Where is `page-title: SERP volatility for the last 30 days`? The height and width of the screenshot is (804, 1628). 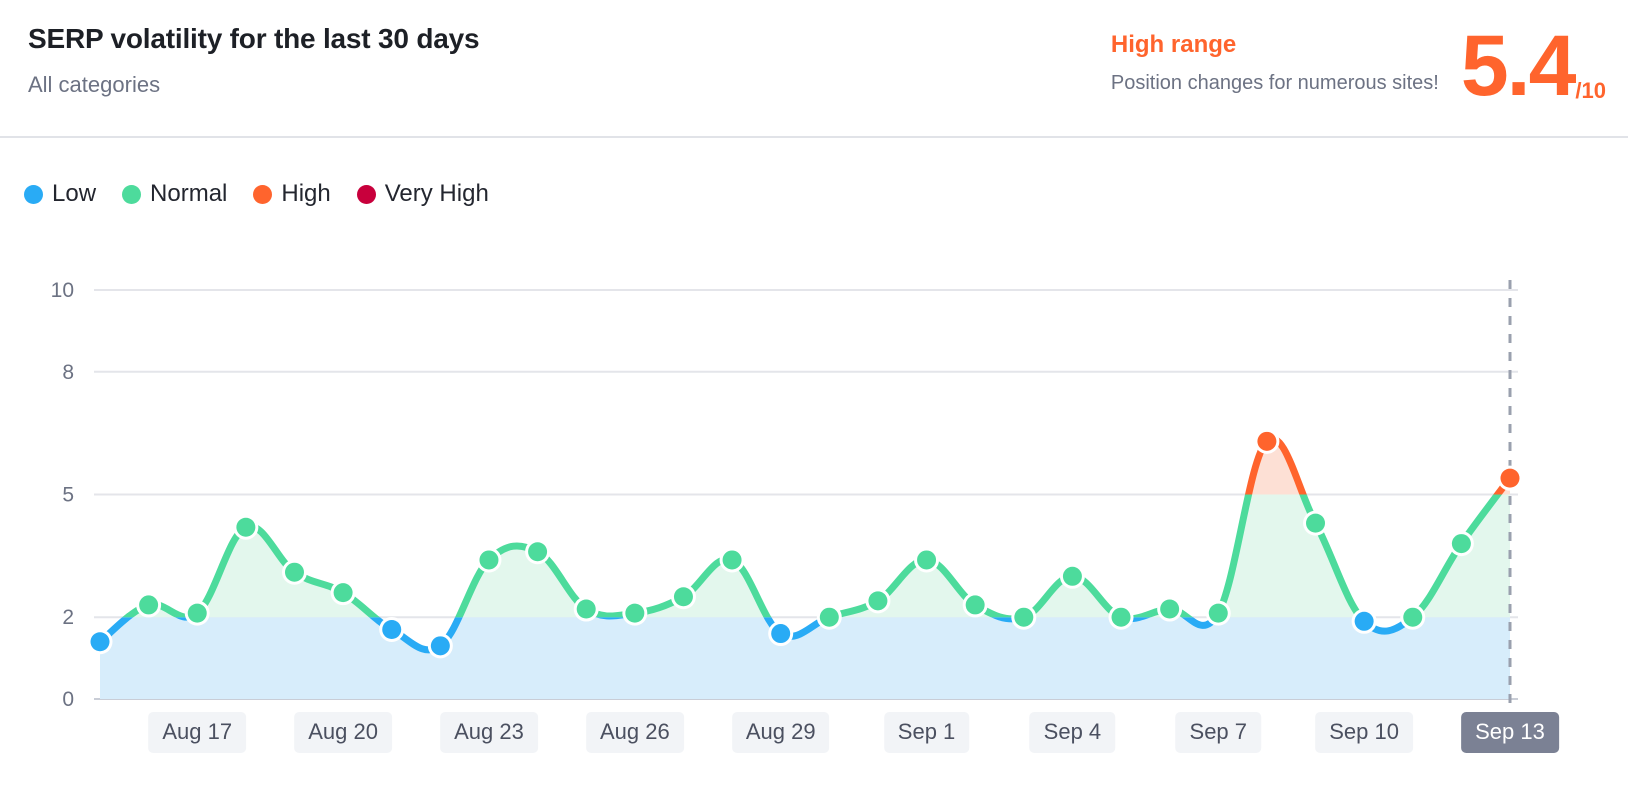
page-title: SERP volatility for the last 30 days is located at coordinates (254, 38).